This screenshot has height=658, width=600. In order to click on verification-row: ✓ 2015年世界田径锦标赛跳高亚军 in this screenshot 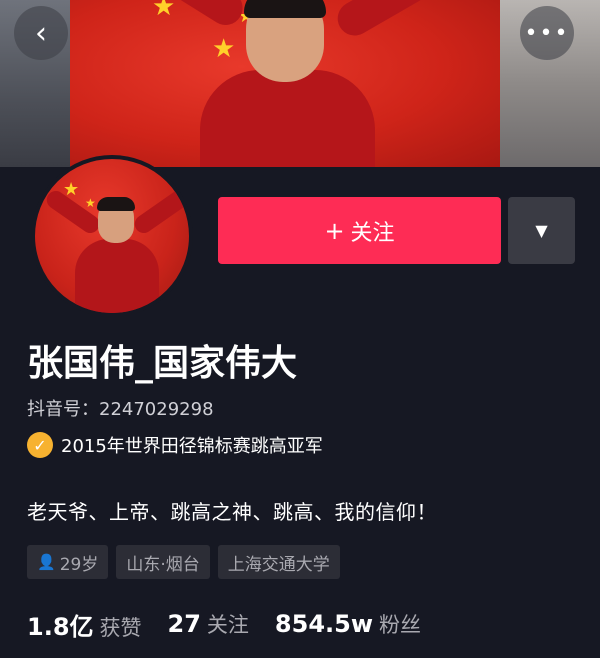, I will do `click(175, 445)`.